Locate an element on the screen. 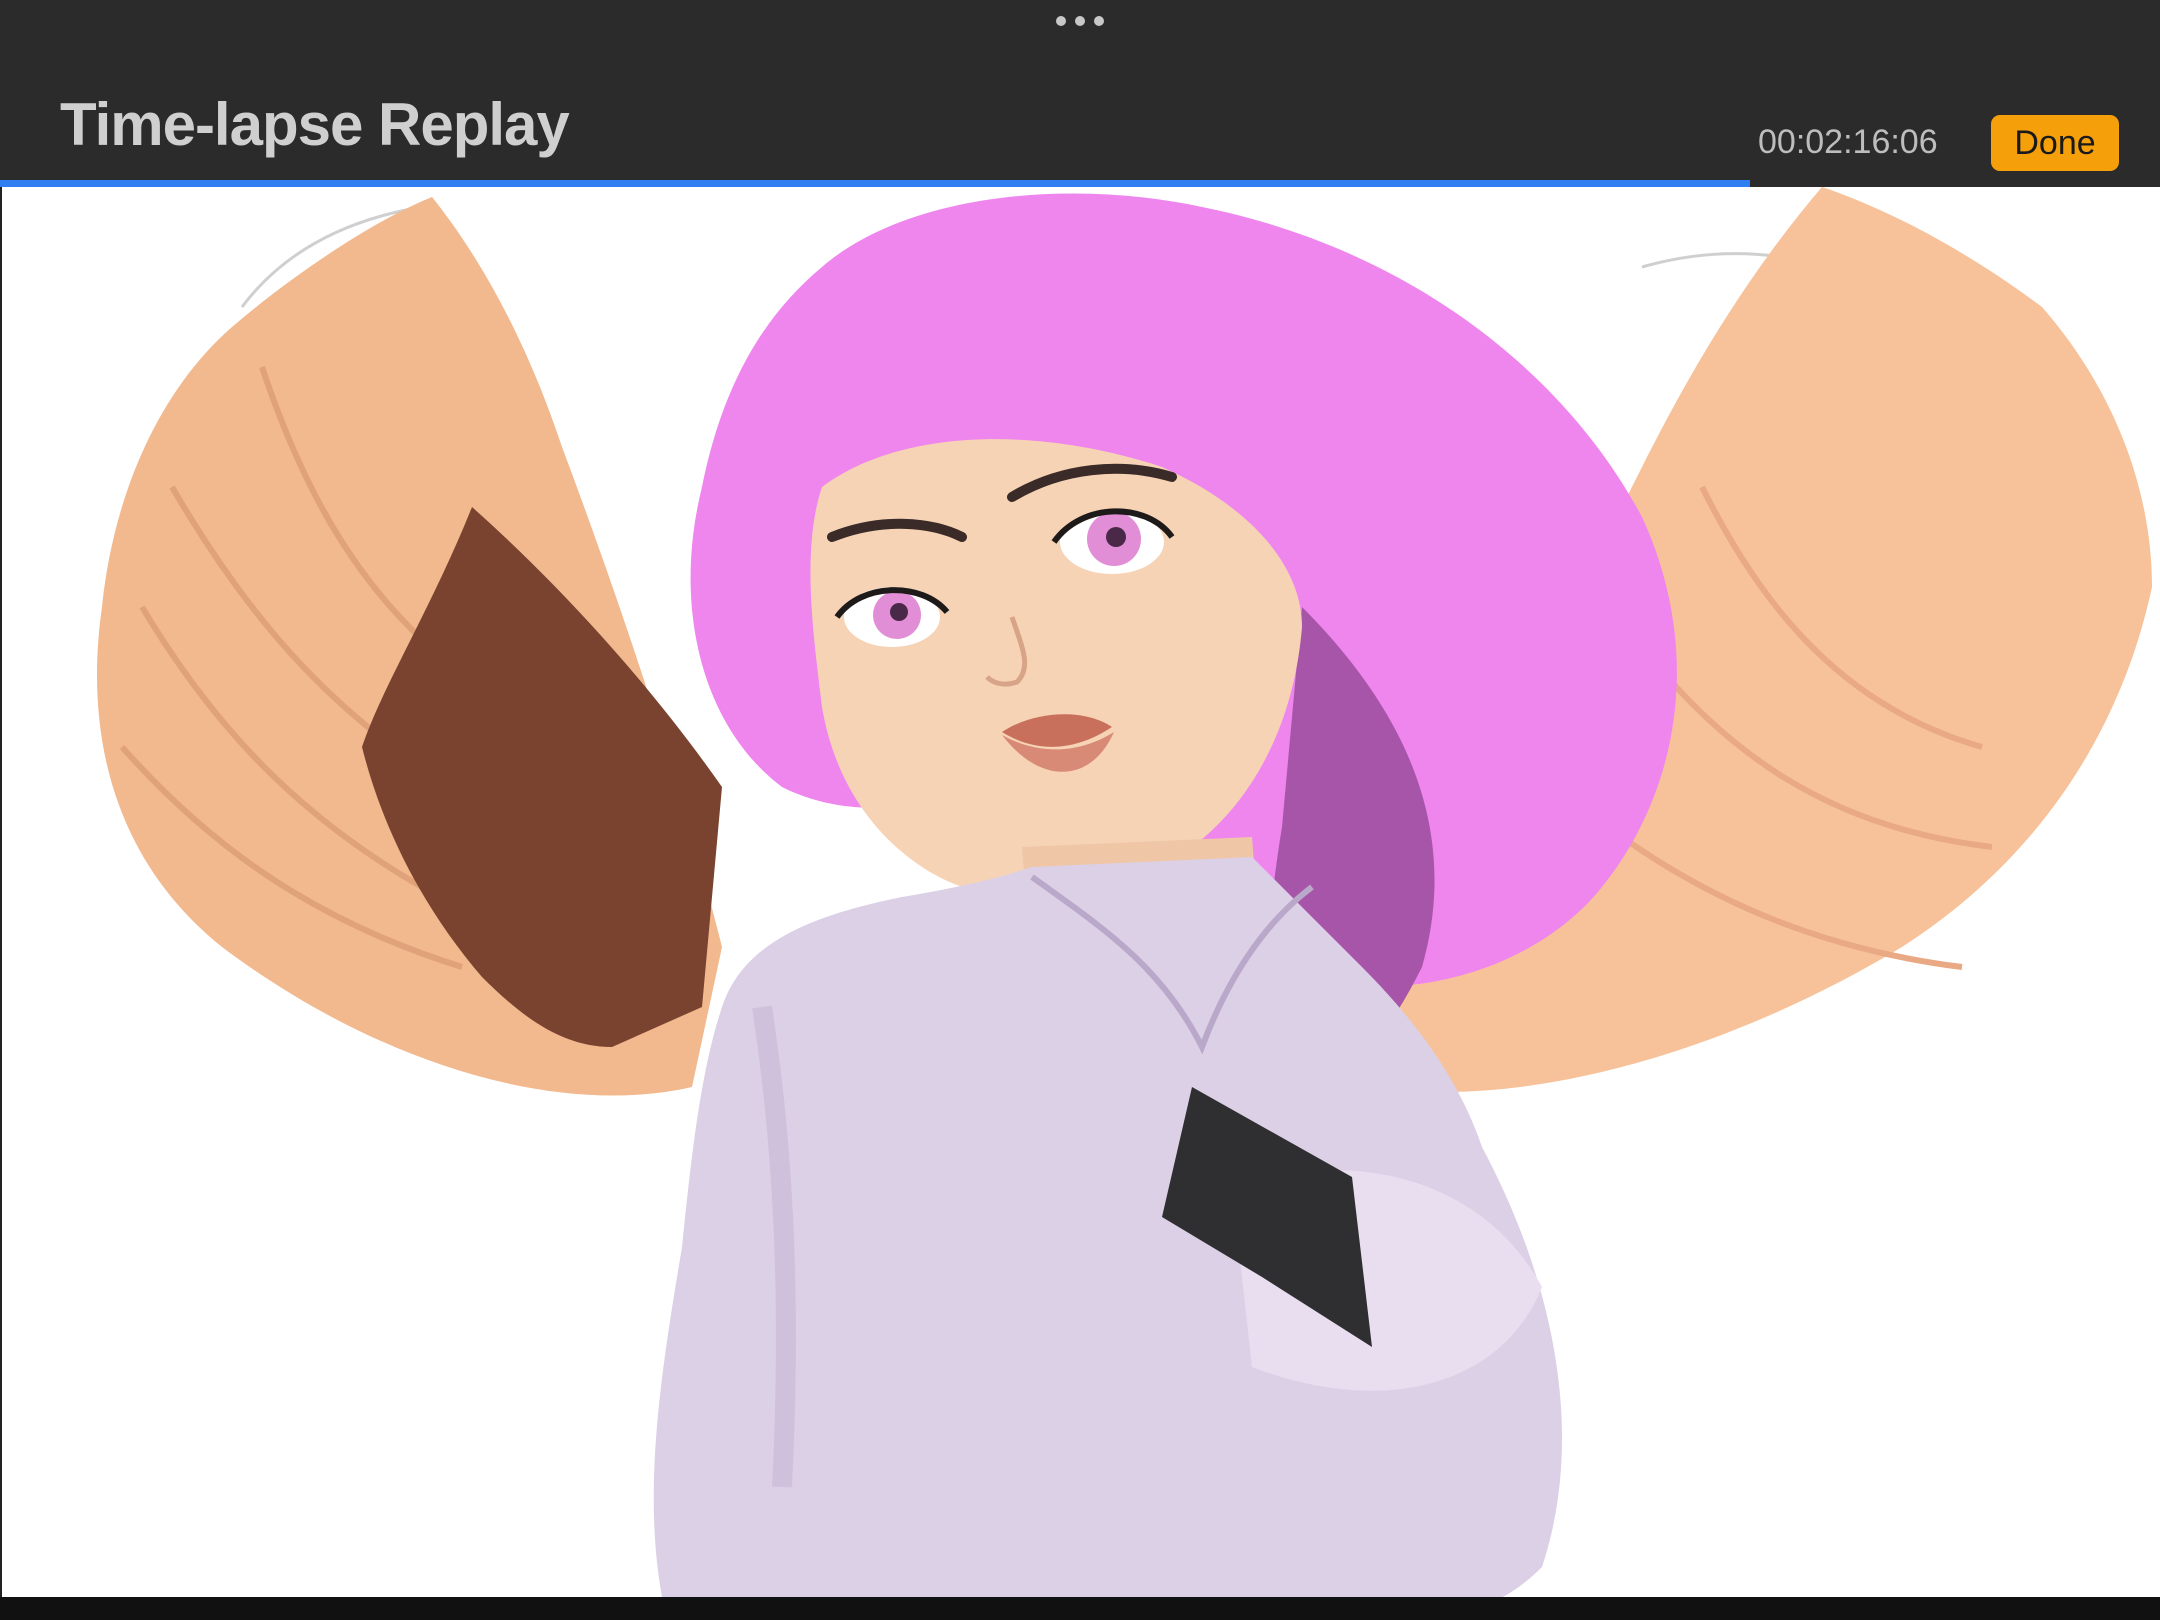  top-toolbar: Time-lapse Replay 00:02:16:06 Done is located at coordinates (1080, 90).